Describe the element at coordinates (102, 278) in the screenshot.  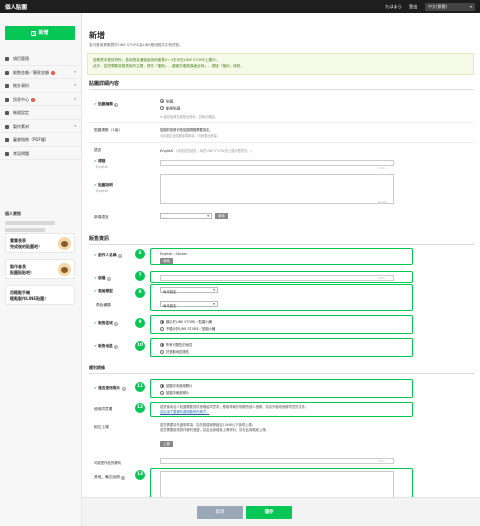
I see `copyright-label: ✔版權?` at that location.